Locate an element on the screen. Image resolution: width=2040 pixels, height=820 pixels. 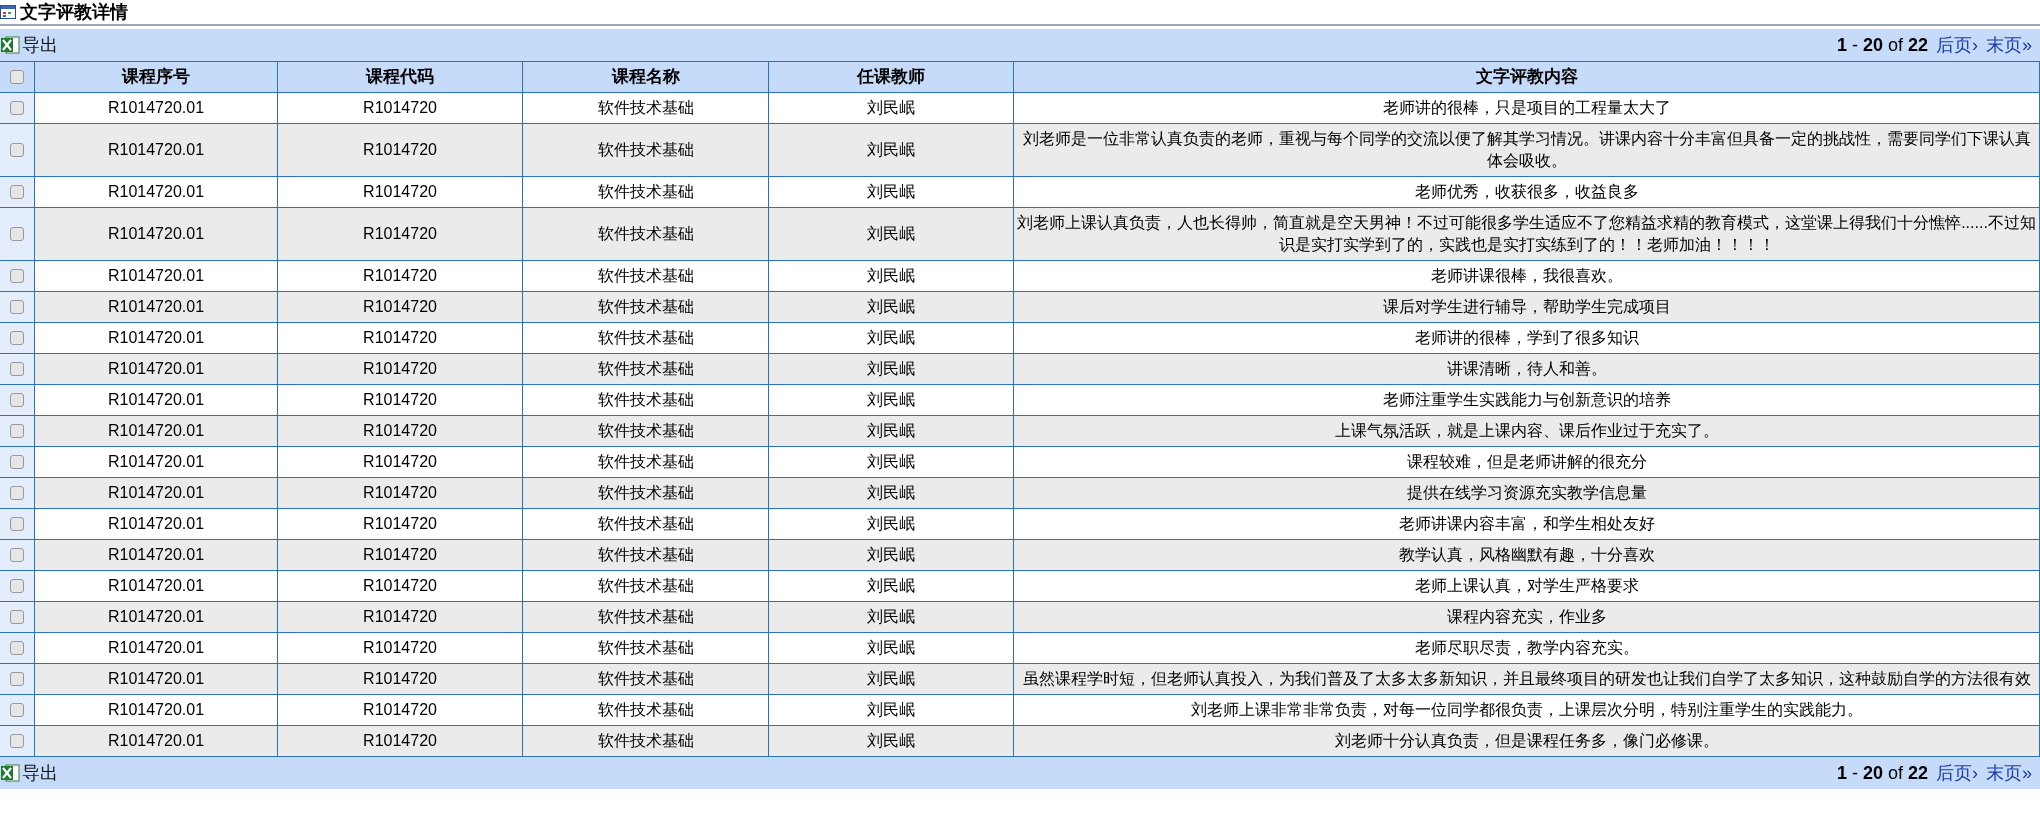
table-cell-text: 老师尽职尽责，教学内容充实。 is located at coordinates (1526, 648).